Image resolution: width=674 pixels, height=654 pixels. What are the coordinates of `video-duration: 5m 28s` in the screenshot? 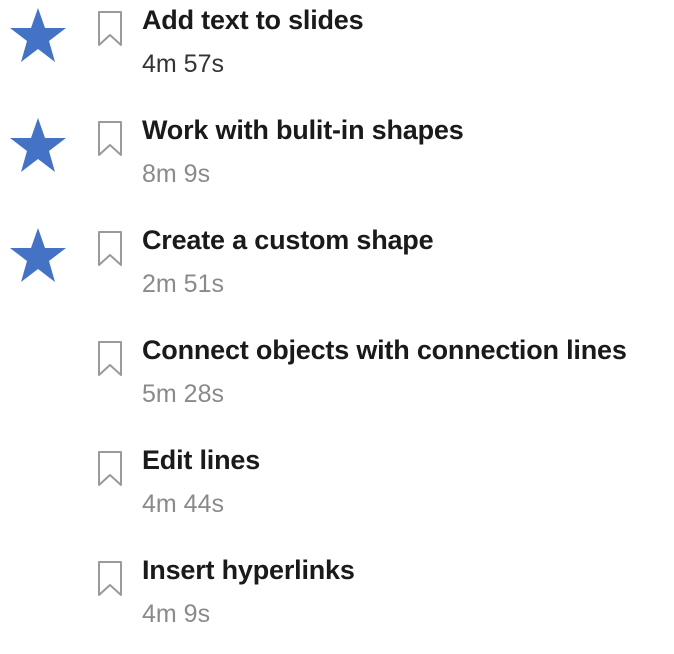 It's located at (183, 394).